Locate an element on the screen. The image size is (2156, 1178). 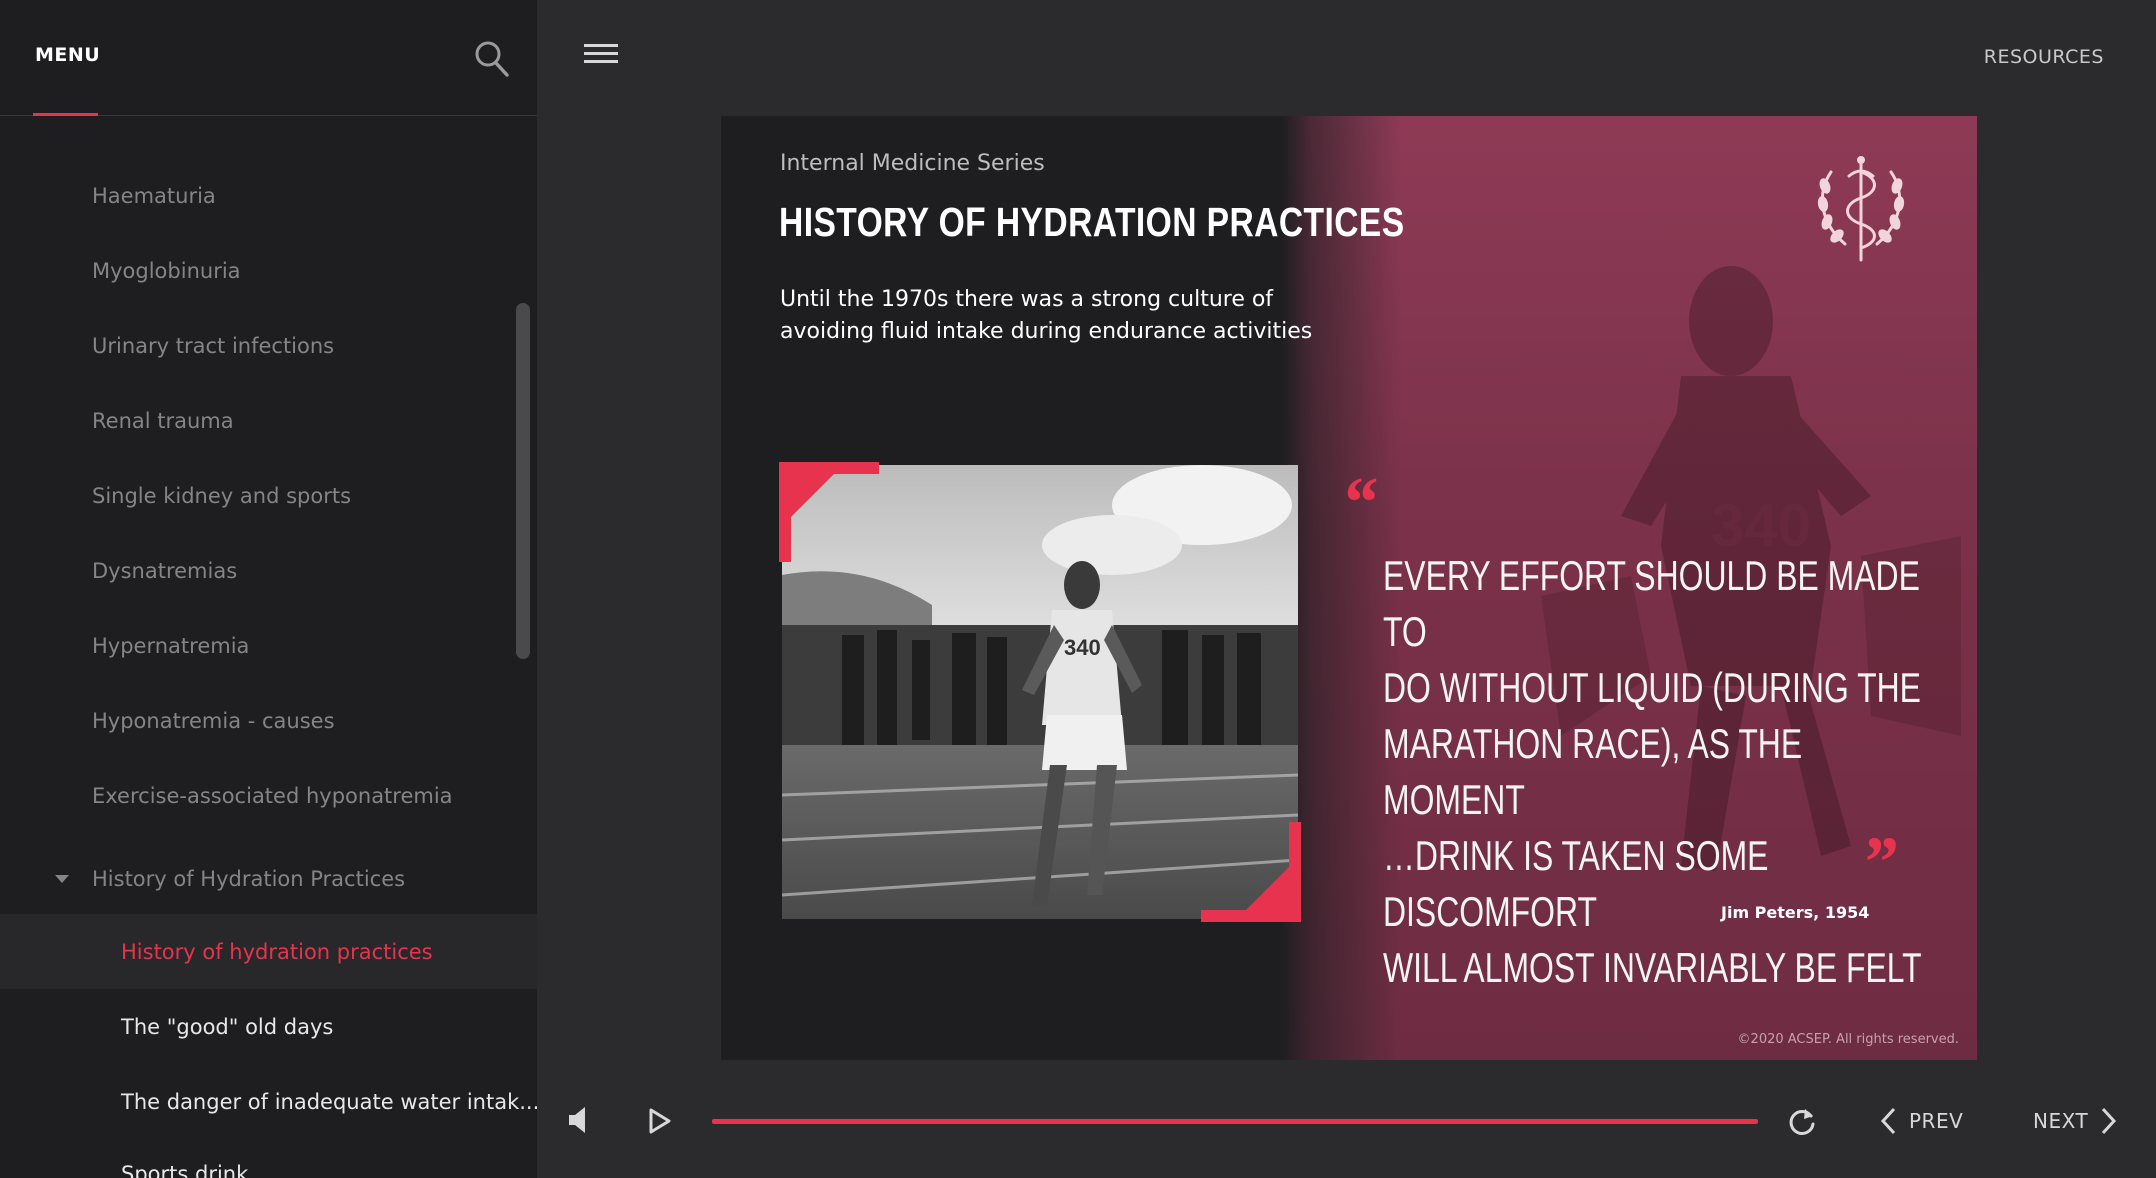
next-label: NEXT is located at coordinates (2061, 1121).